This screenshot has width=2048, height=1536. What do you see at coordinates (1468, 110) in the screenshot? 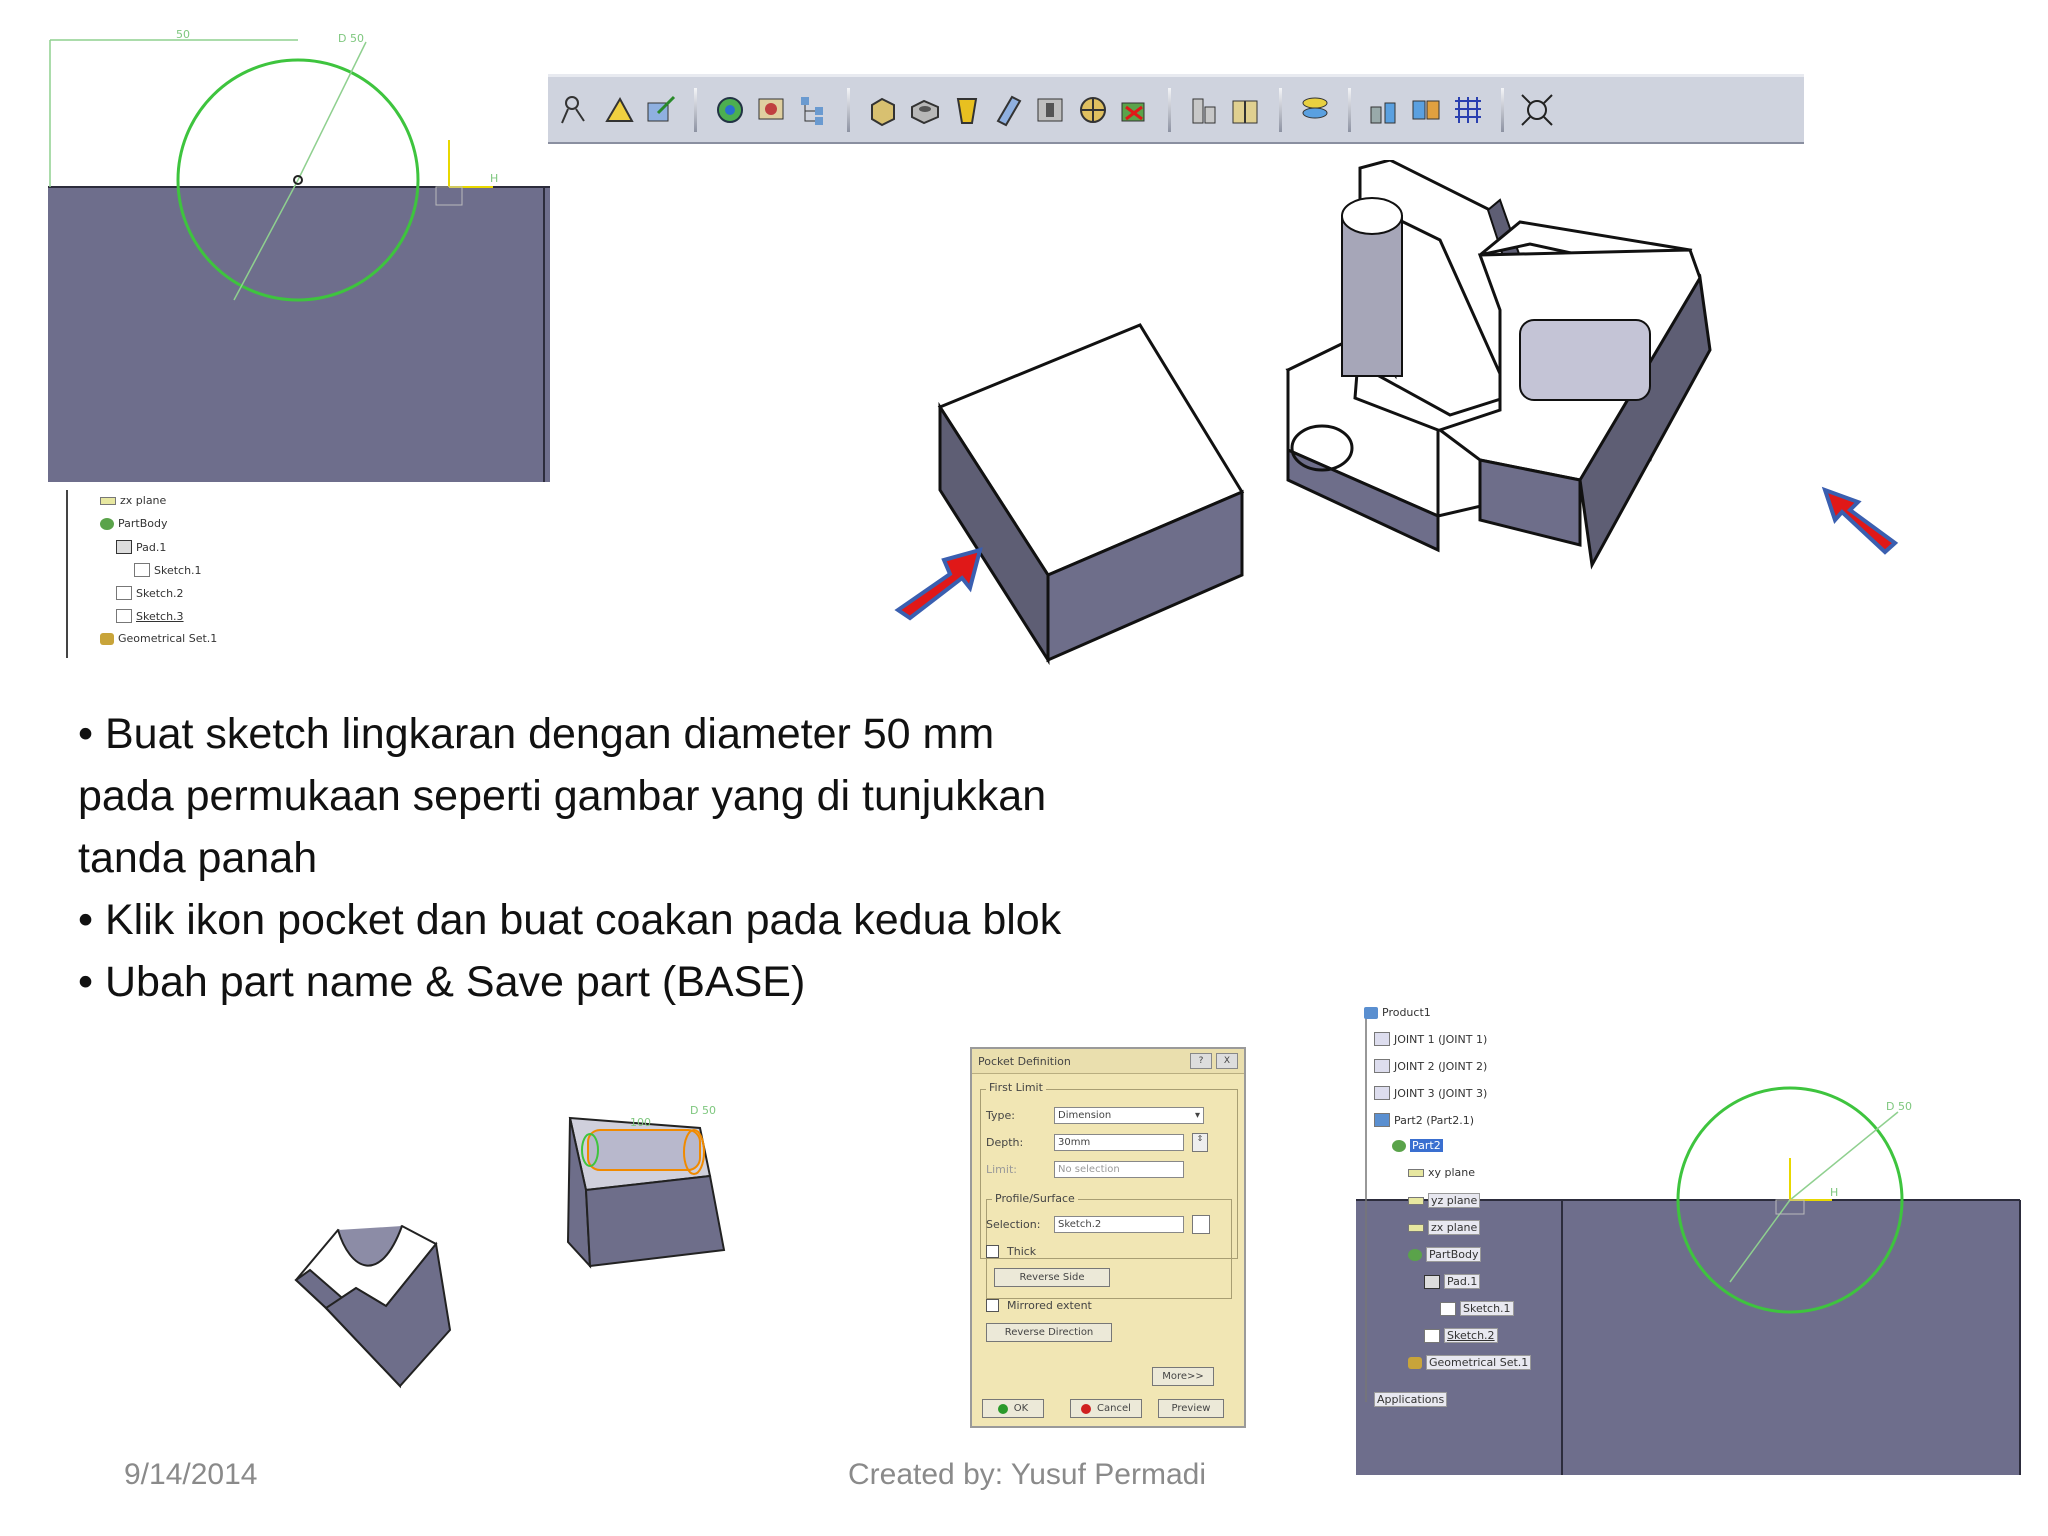
I see `knowledge-icon` at bounding box center [1468, 110].